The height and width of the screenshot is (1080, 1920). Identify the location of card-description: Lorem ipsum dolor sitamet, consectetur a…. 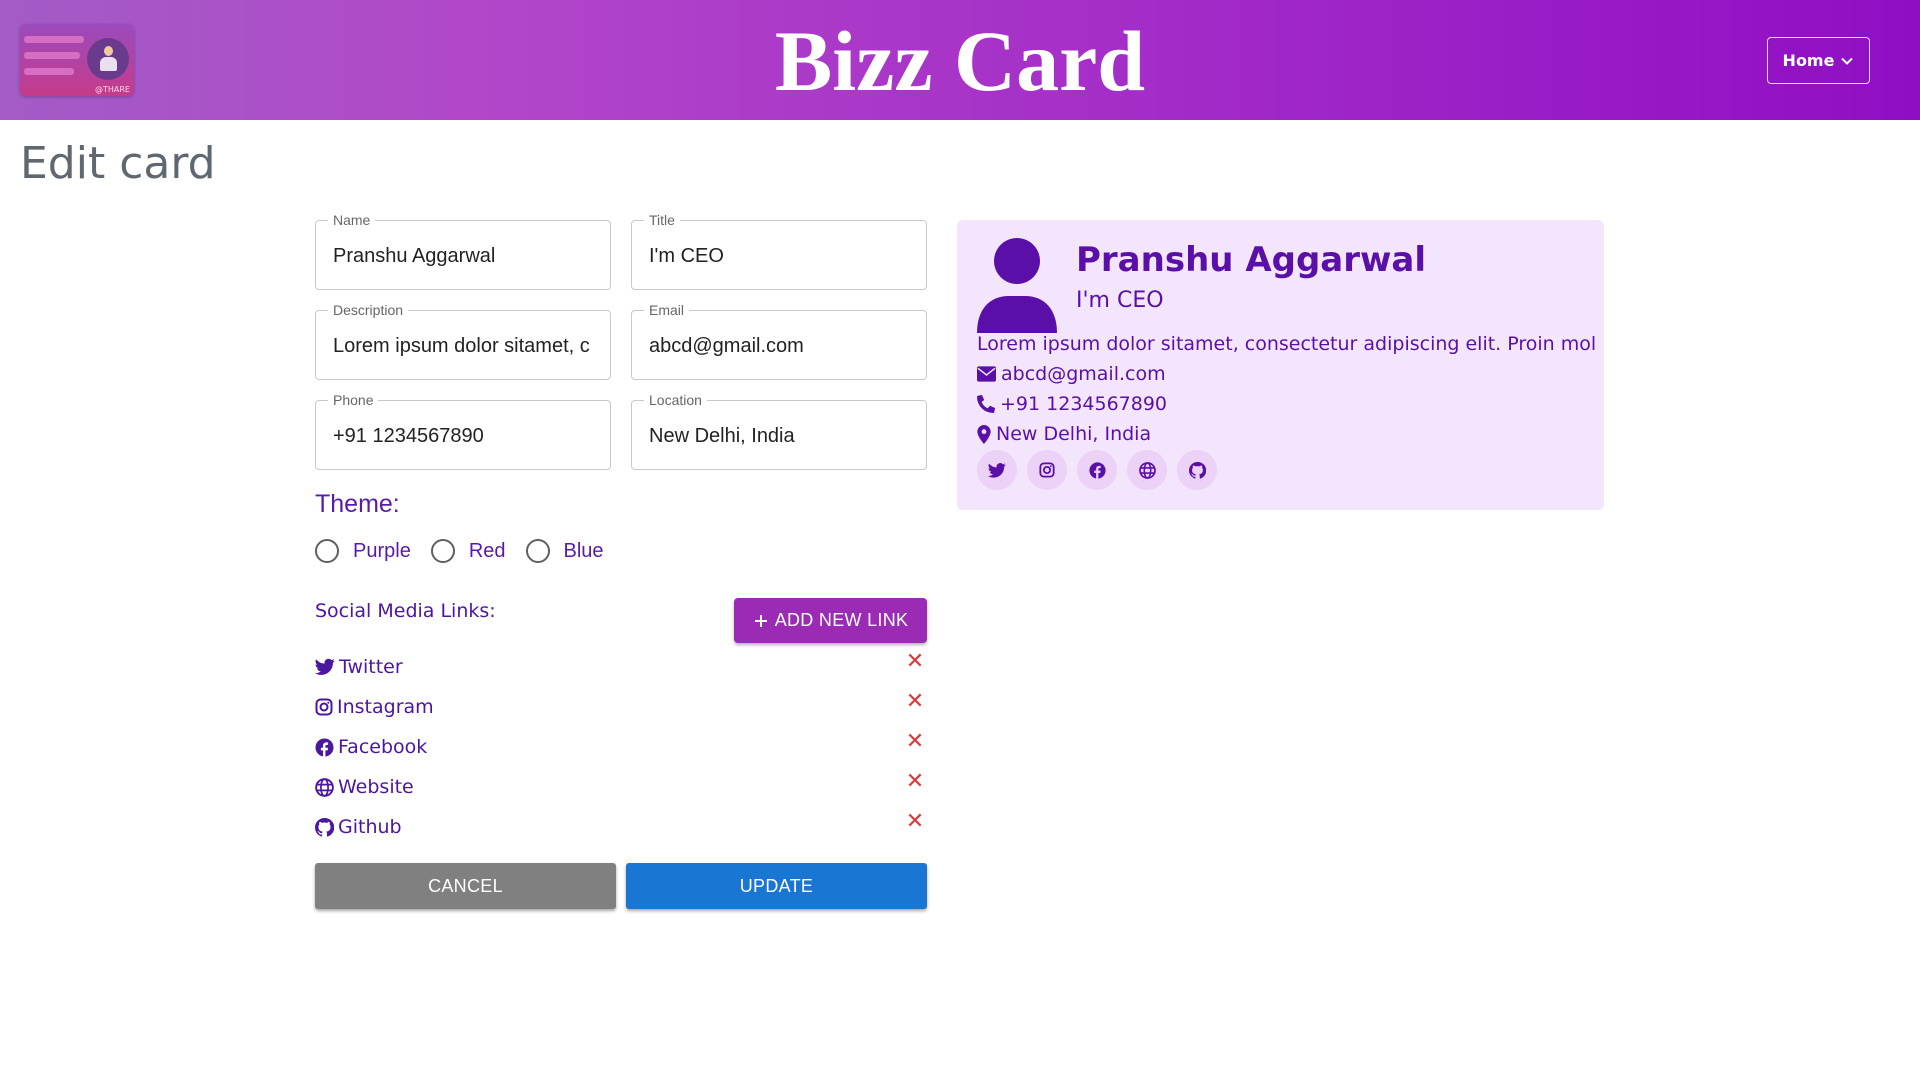
(1287, 344).